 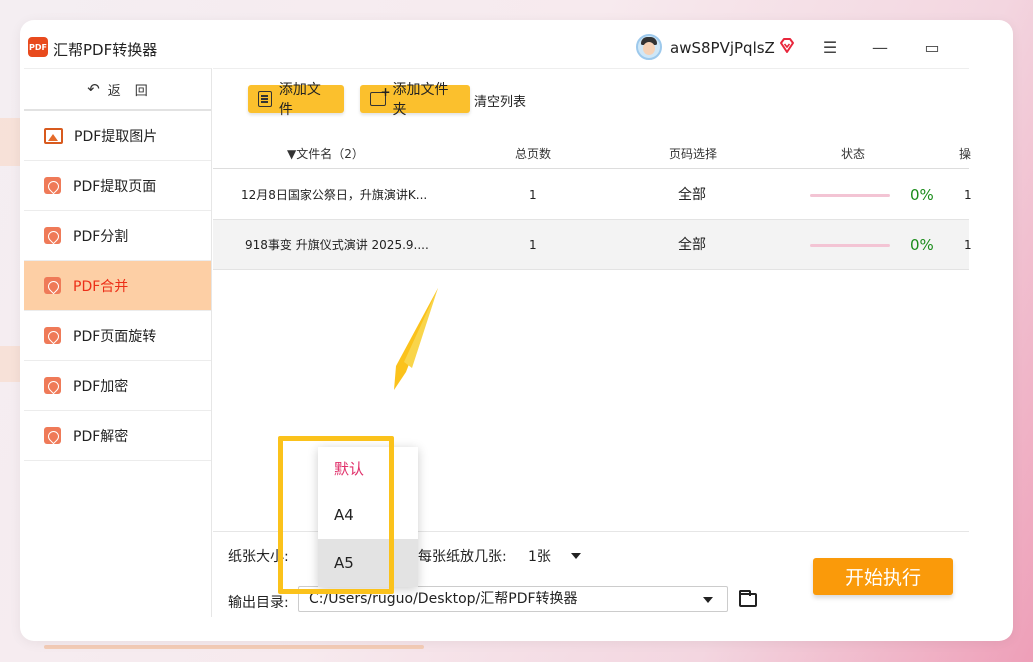 What do you see at coordinates (513, 599) in the screenshot?
I see `output-dir-select: C:/Users/ruguo/Desktop/汇帮PDF转换器` at bounding box center [513, 599].